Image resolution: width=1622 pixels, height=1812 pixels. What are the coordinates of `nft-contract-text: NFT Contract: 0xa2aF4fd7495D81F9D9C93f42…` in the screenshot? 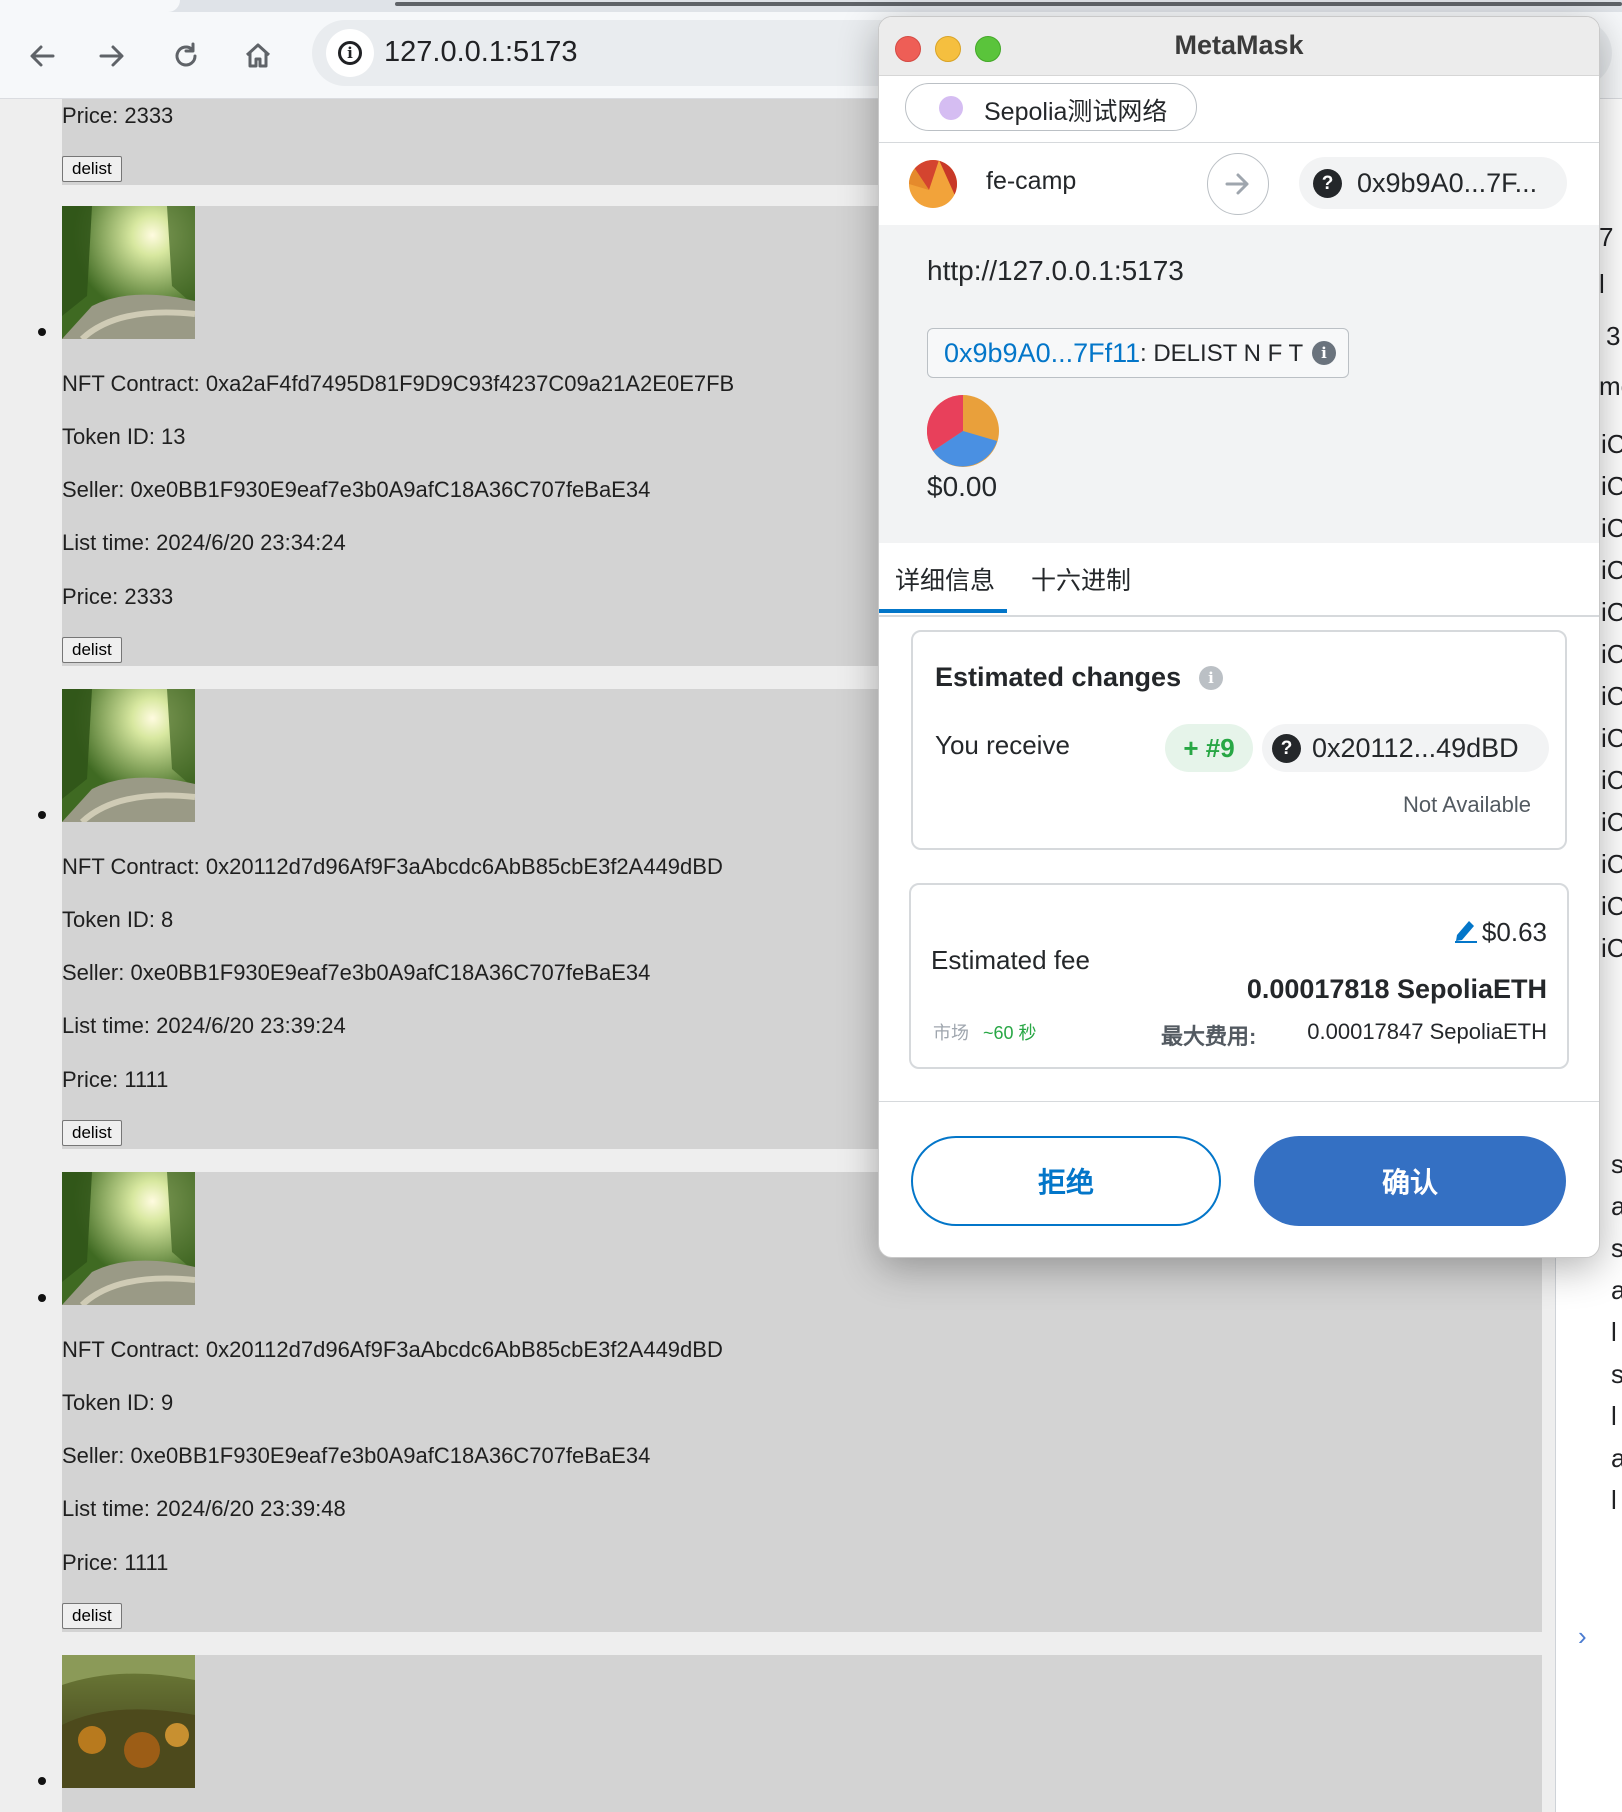 It's located at (398, 383).